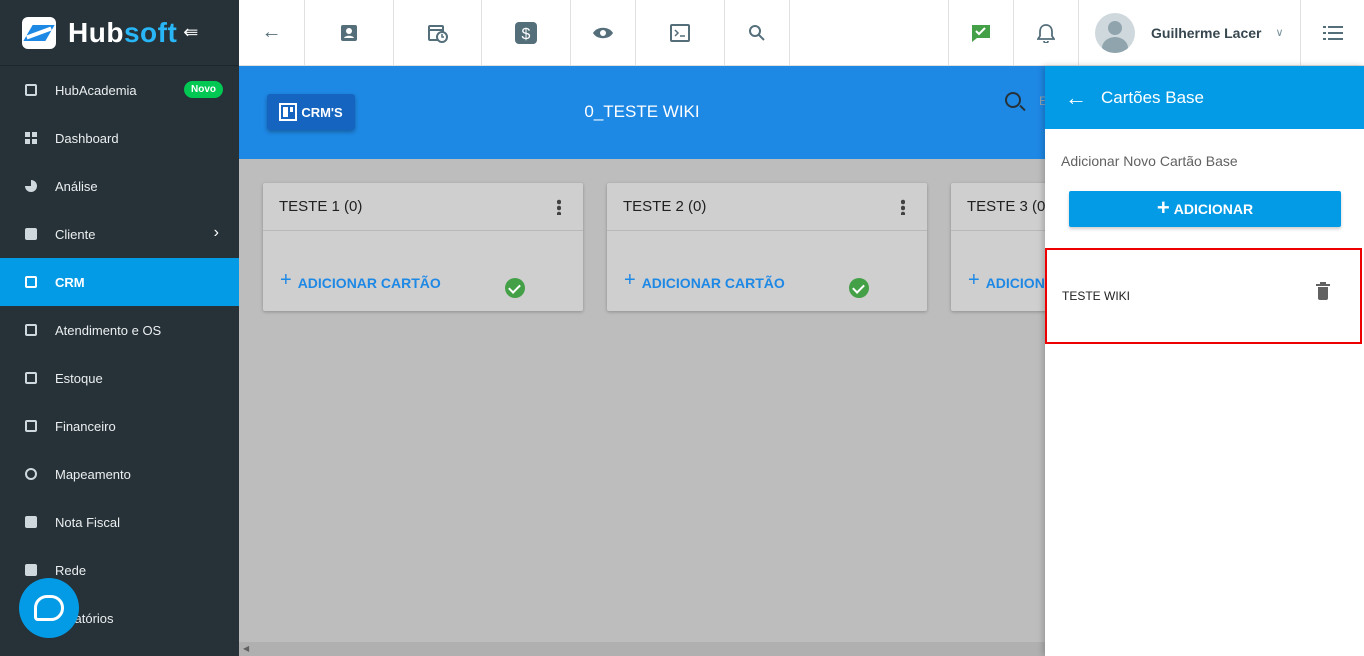  I want to click on chat-status-button, so click(981, 32).